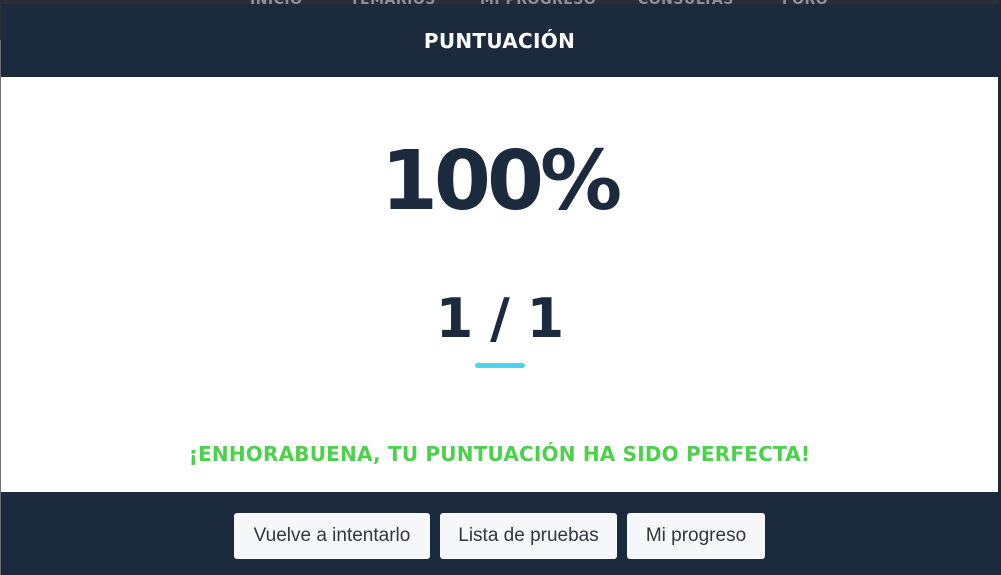  What do you see at coordinates (501, 181) in the screenshot?
I see `score-percent: 100%` at bounding box center [501, 181].